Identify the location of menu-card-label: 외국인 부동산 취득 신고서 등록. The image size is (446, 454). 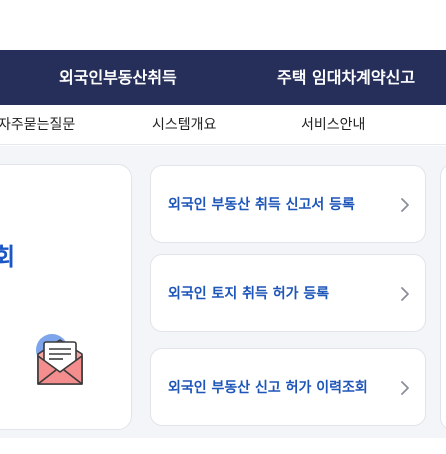
(261, 205).